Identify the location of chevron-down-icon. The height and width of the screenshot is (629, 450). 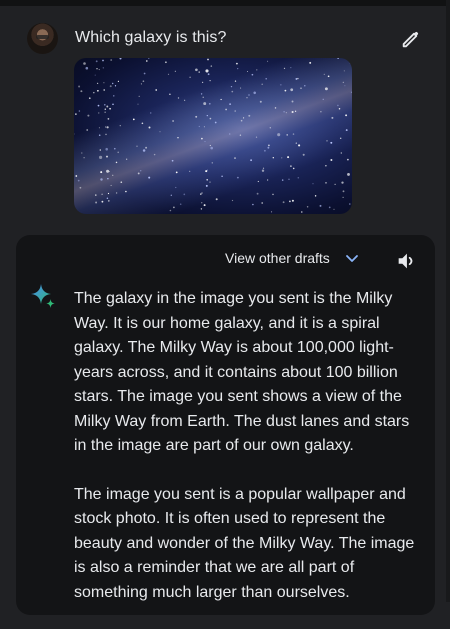
(352, 258).